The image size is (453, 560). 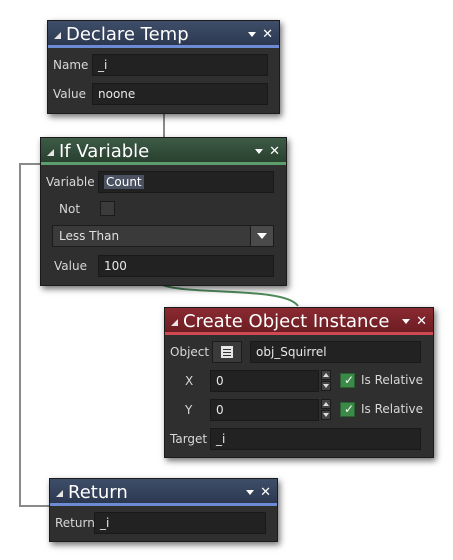 I want to click on y-decrement-button, so click(x=326, y=415).